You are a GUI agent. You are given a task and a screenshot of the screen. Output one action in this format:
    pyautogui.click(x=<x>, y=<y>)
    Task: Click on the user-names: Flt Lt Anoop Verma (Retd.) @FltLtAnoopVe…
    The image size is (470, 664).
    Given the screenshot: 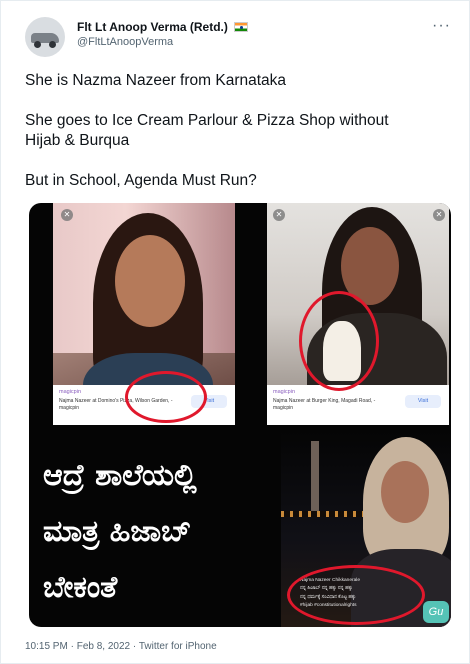 What is the action you would take?
    pyautogui.click(x=163, y=35)
    